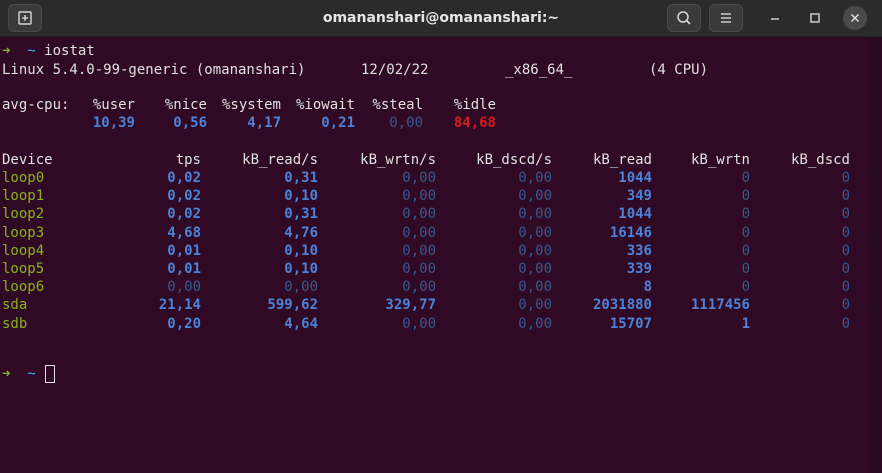 The width and height of the screenshot is (882, 473). What do you see at coordinates (410, 305) in the screenshot?
I see `device-stat-kb-wrtn-s: 329,77` at bounding box center [410, 305].